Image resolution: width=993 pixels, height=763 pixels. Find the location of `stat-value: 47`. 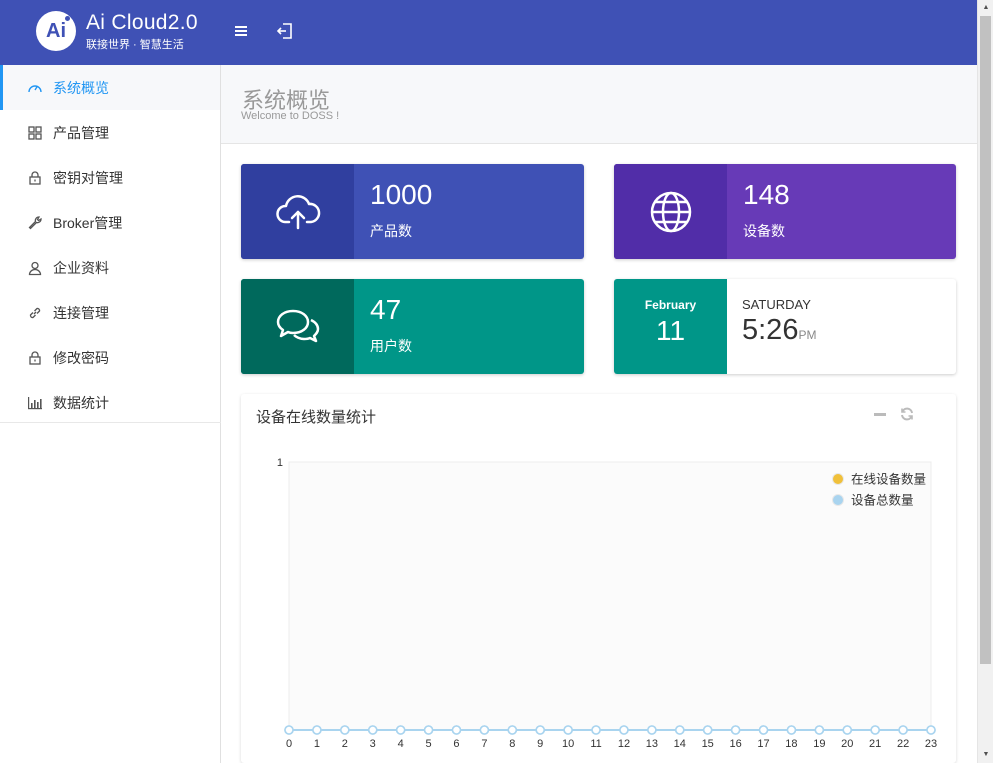

stat-value: 47 is located at coordinates (386, 309).